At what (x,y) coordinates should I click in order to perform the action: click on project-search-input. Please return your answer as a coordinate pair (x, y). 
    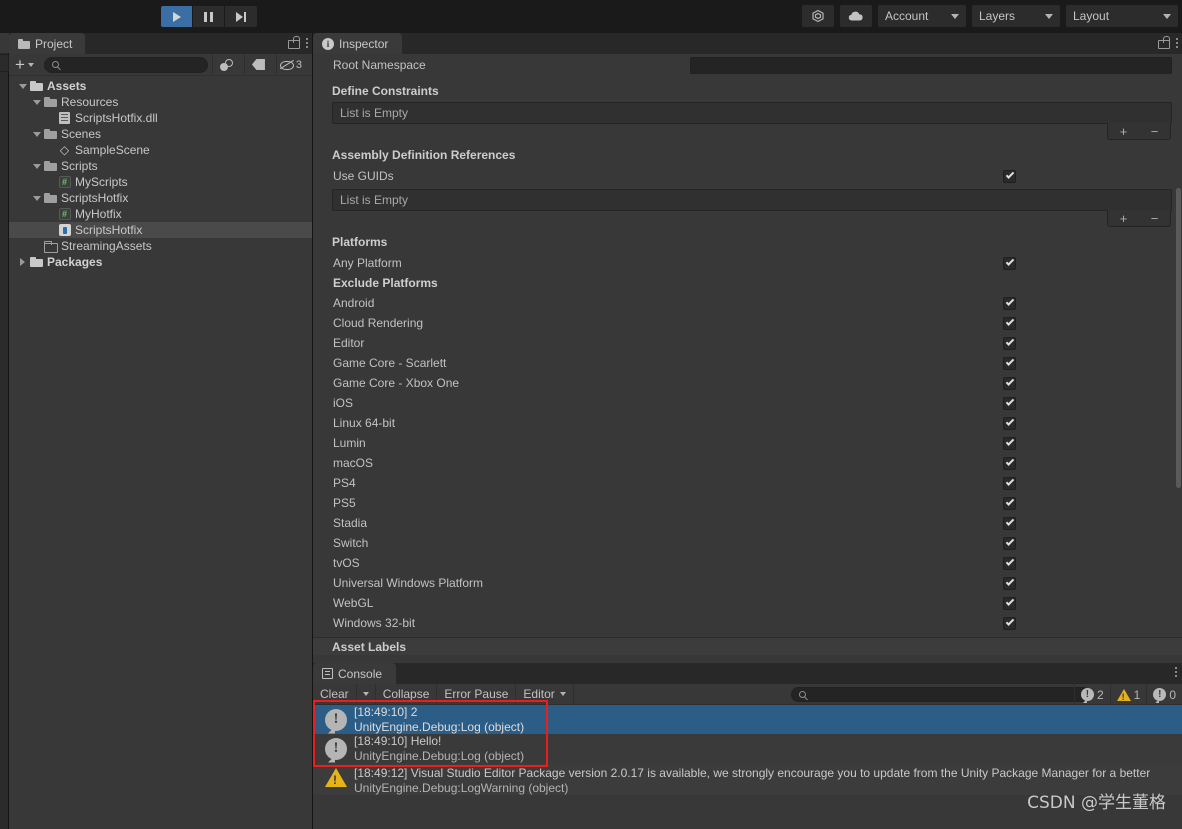
    Looking at the image, I should click on (131, 64).